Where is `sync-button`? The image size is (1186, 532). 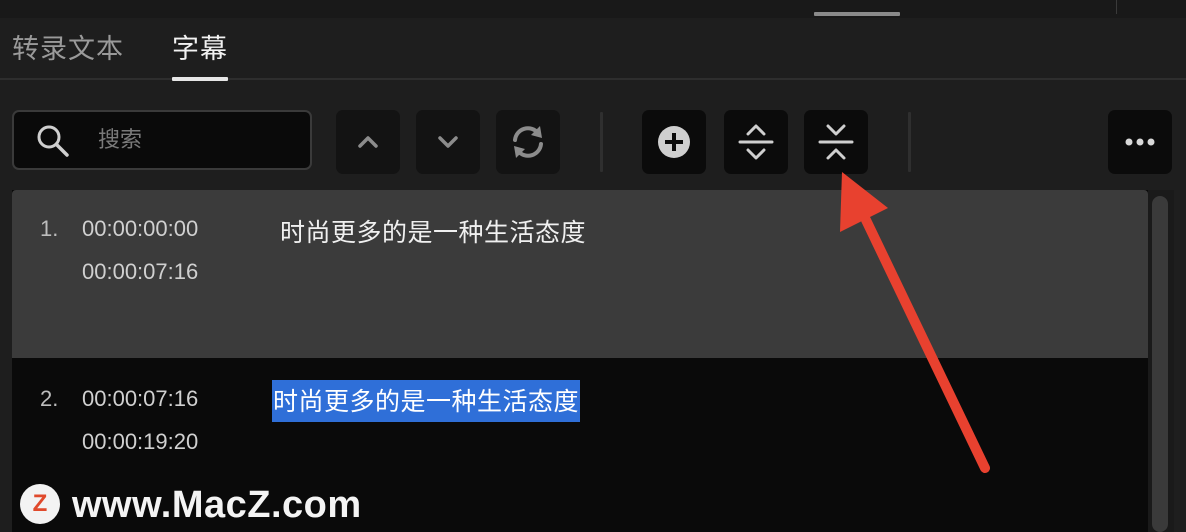 sync-button is located at coordinates (528, 142).